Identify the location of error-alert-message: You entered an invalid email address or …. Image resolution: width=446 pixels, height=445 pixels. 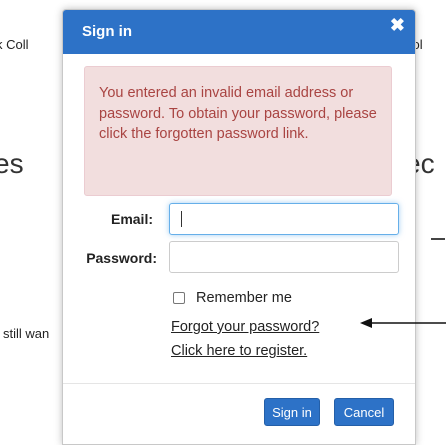
(238, 113).